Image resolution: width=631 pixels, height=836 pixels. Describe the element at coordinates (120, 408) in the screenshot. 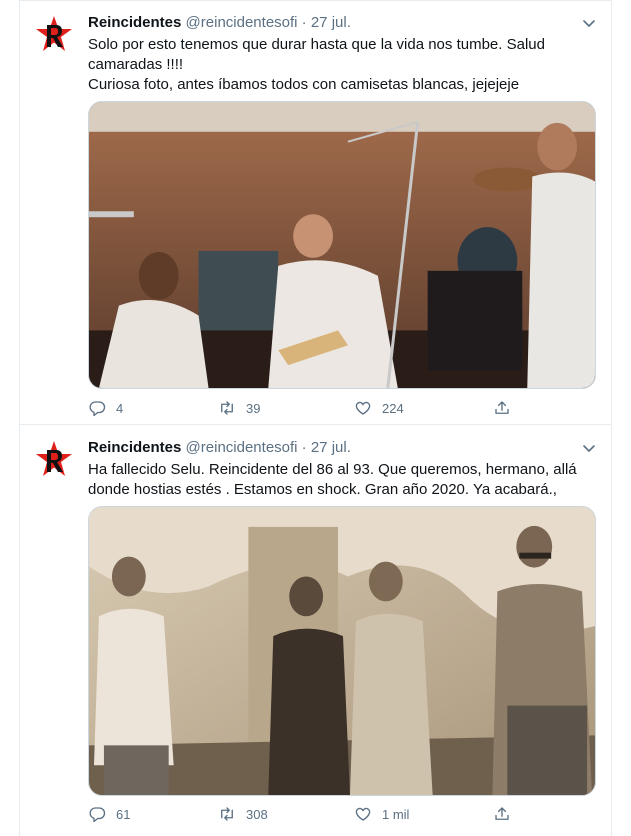

I see `reply-count: 4` at that location.